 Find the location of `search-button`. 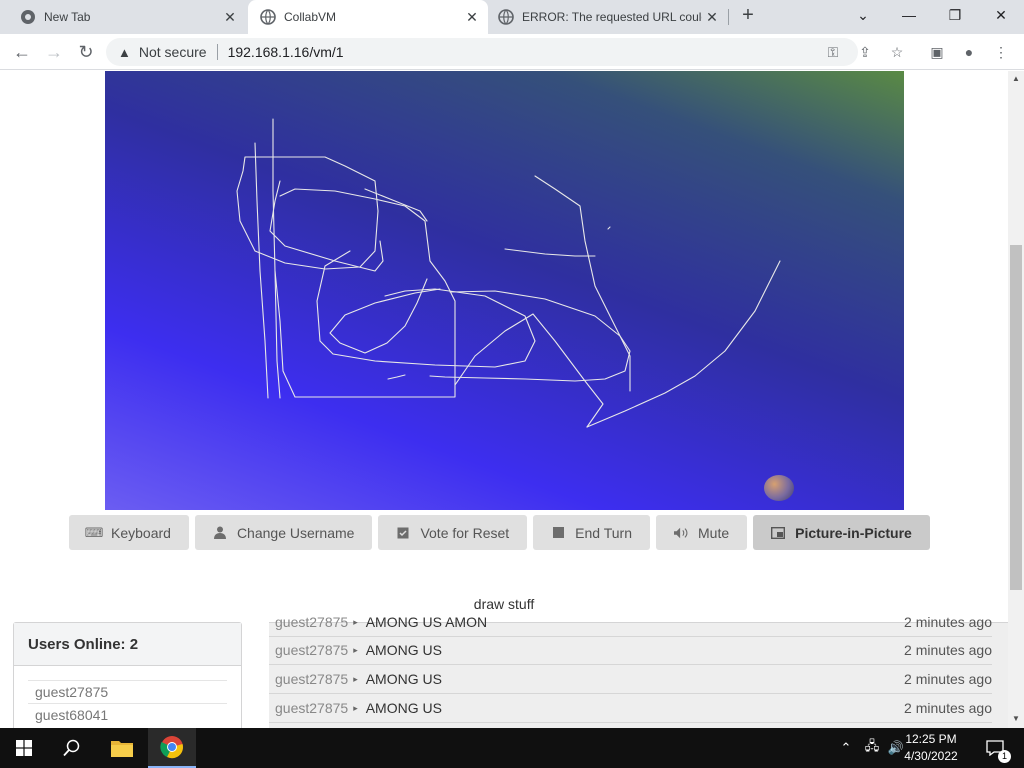

search-button is located at coordinates (72, 748).